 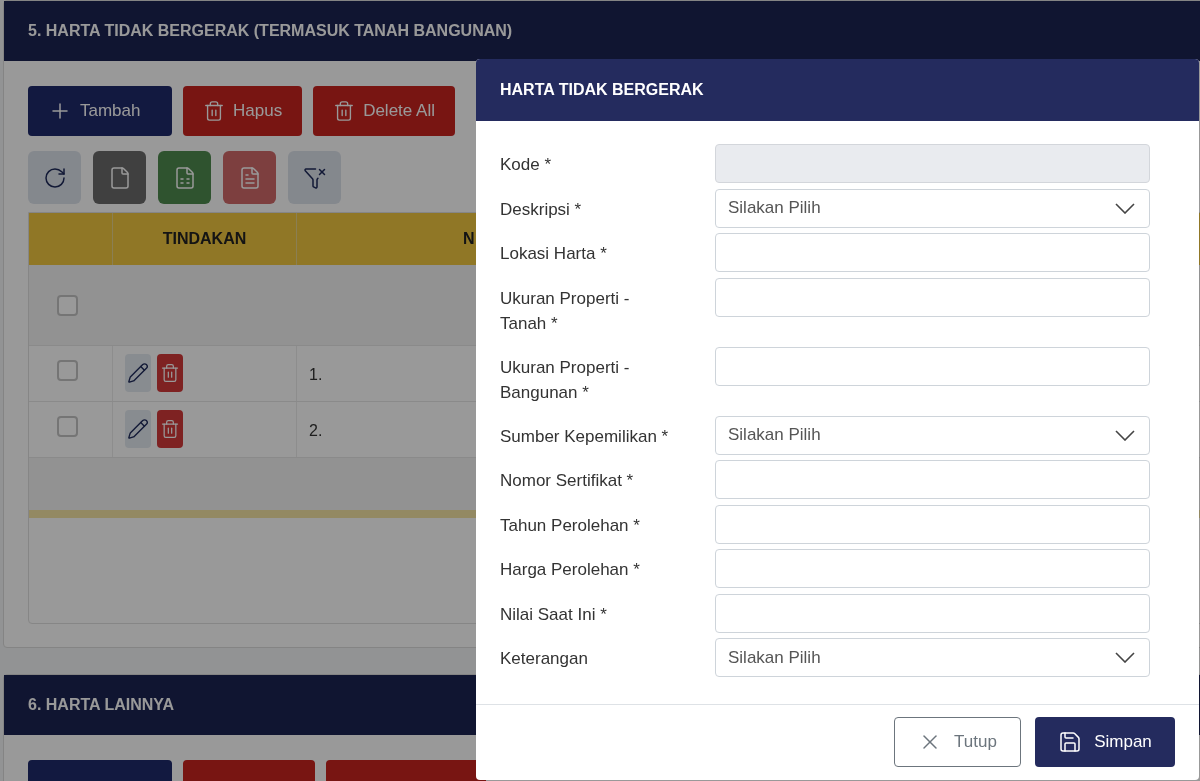 I want to click on field-label: Kode *, so click(x=526, y=165).